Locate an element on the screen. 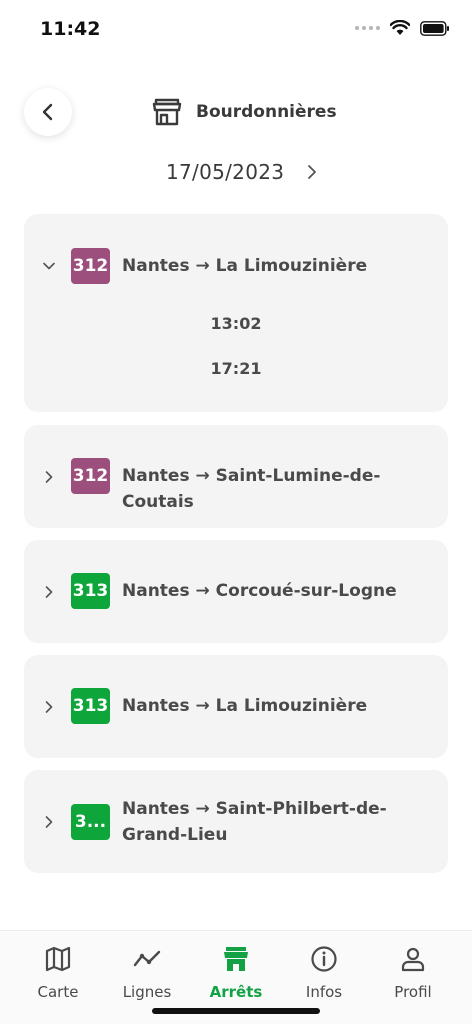 The width and height of the screenshot is (472, 1024). line-destination: Nantes → Saint-Lumine-de-Coutais is located at coordinates (251, 489).